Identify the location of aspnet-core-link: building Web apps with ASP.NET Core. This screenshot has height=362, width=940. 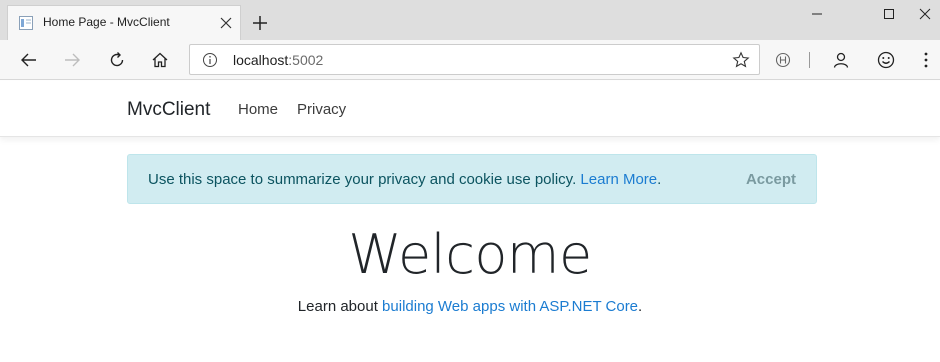
(510, 306).